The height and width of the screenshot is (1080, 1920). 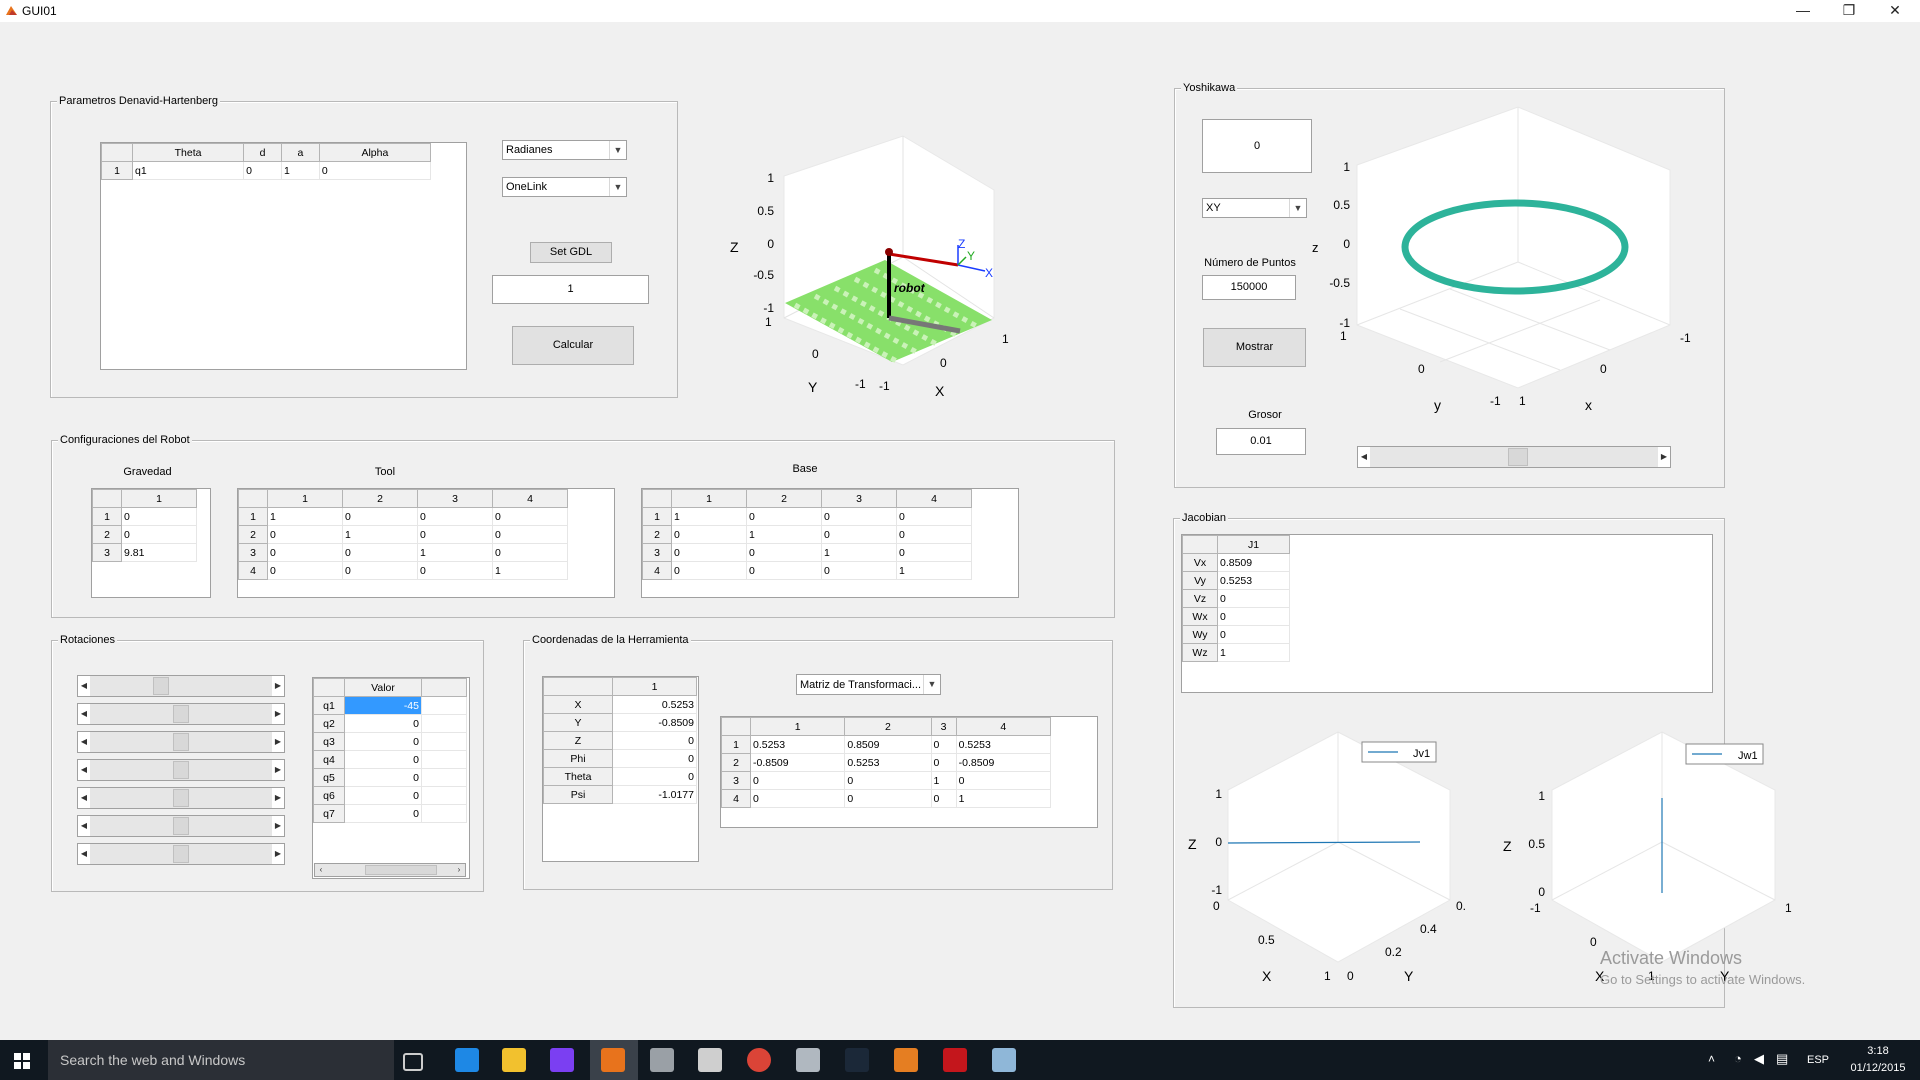 I want to click on table-row: 20100, so click(x=403, y=534).